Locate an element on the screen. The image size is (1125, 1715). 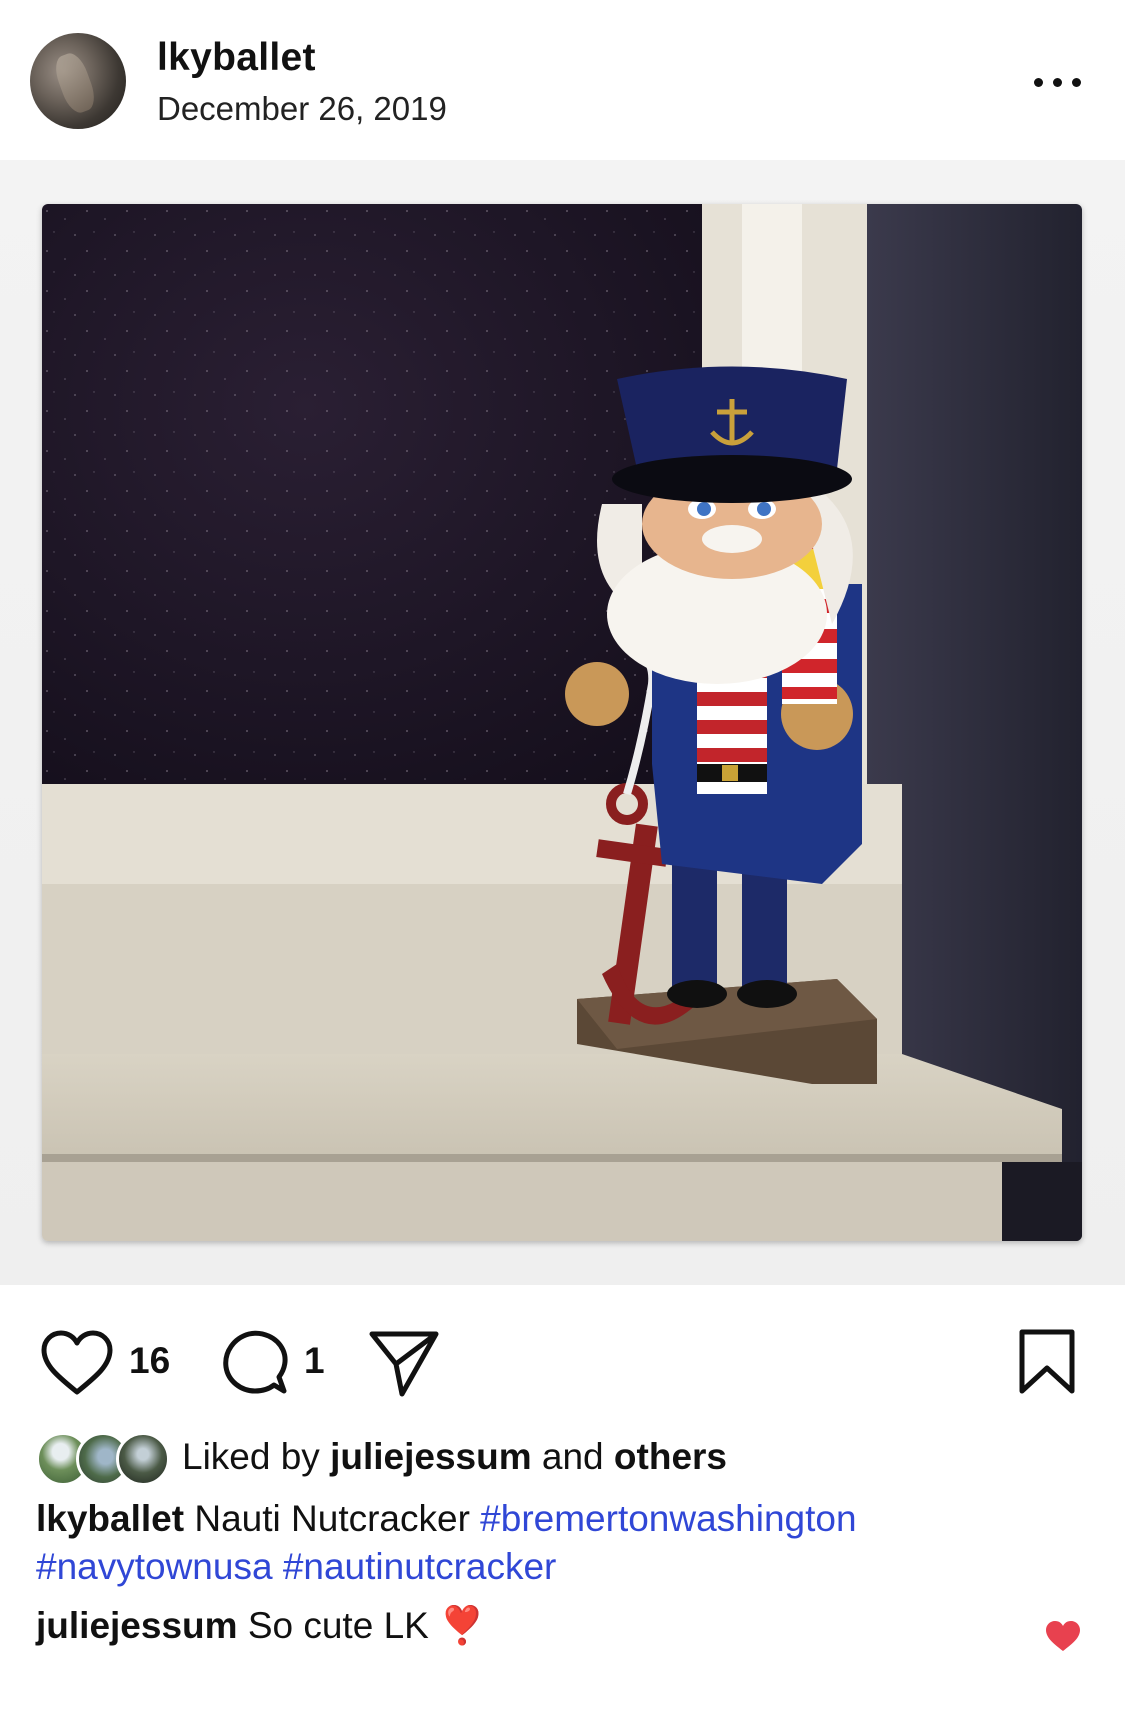
comment-username: juliejessum is located at coordinates (137, 1625).